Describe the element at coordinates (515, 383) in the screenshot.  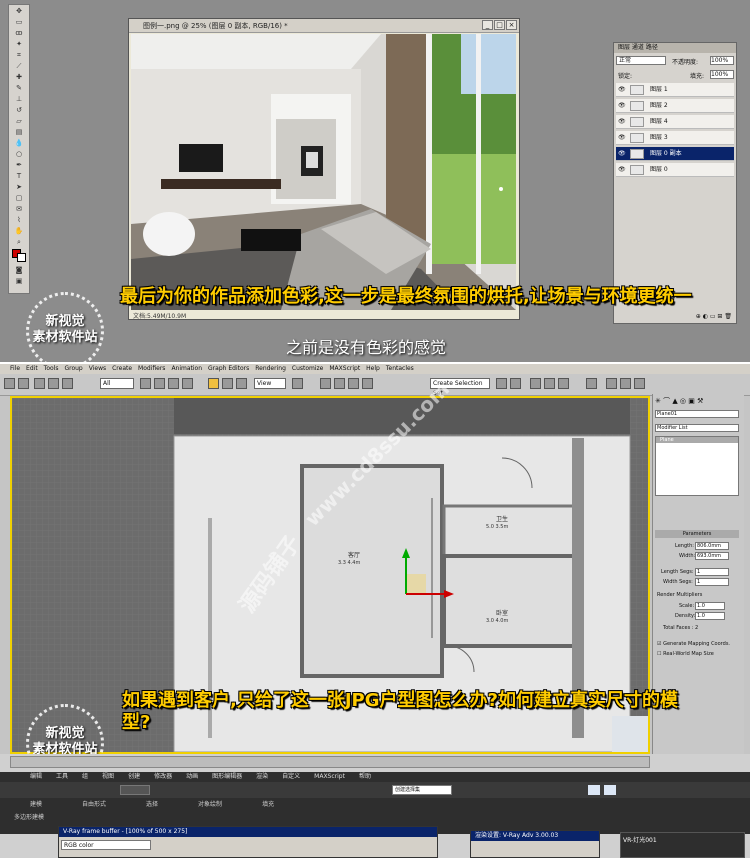
I see `align-icon` at that location.